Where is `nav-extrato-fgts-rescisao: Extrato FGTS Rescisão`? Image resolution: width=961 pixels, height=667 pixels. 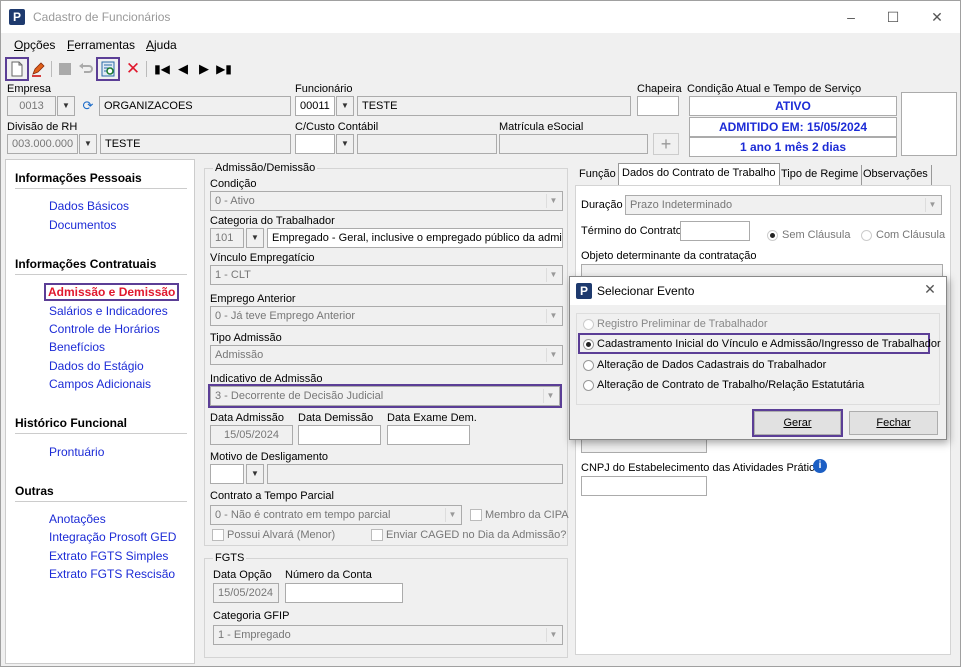
nav-extrato-fgts-rescisao: Extrato FGTS Rescisão is located at coordinates (112, 574).